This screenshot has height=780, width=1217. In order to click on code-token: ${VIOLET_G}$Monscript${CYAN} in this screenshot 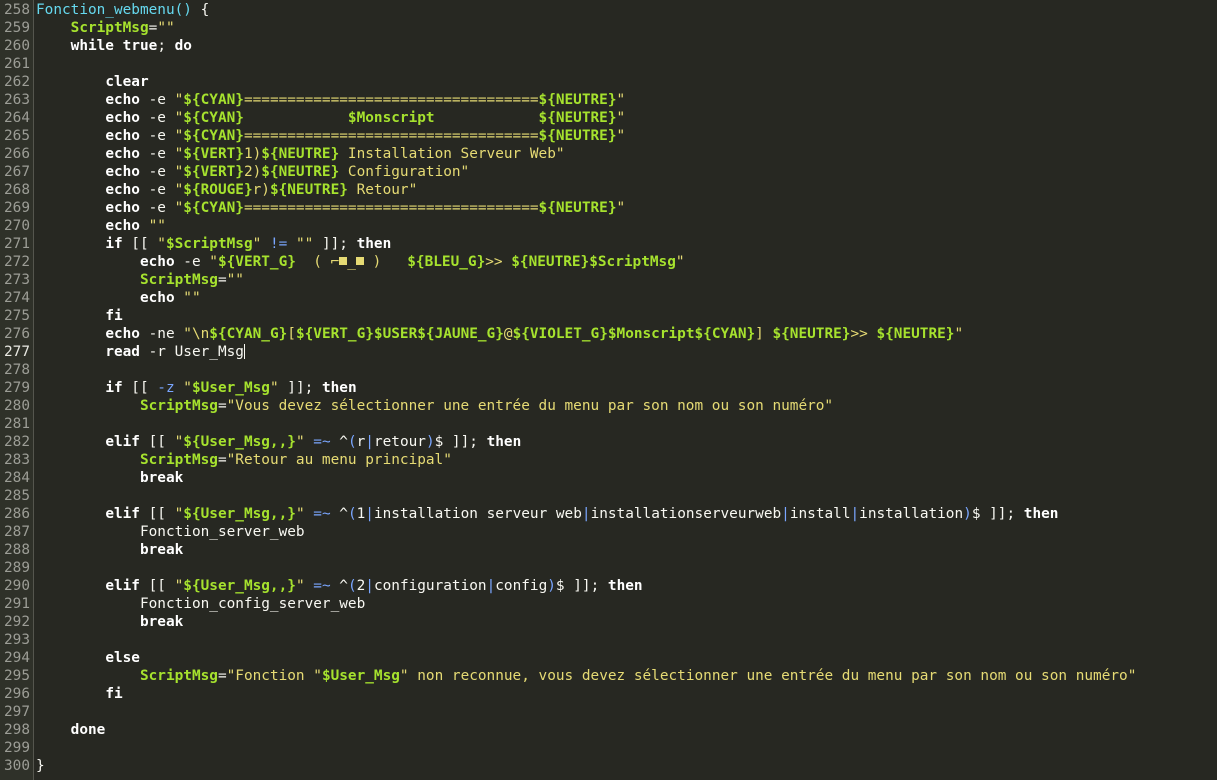, I will do `click(634, 334)`.